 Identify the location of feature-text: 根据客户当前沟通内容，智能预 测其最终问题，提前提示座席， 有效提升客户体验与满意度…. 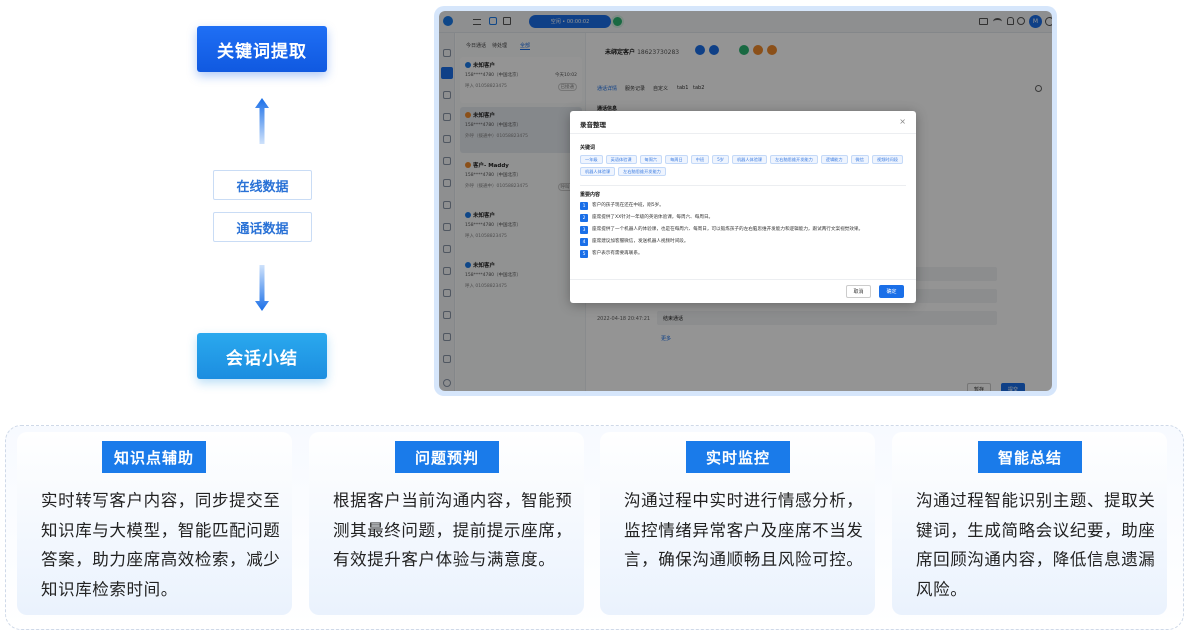
(453, 530).